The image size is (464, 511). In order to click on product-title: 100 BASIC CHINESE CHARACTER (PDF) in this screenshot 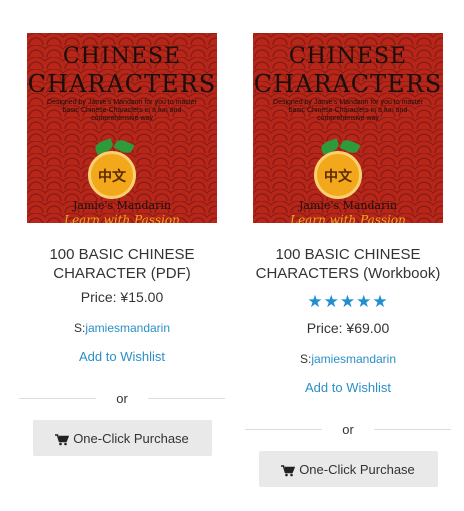, I will do `click(122, 264)`.